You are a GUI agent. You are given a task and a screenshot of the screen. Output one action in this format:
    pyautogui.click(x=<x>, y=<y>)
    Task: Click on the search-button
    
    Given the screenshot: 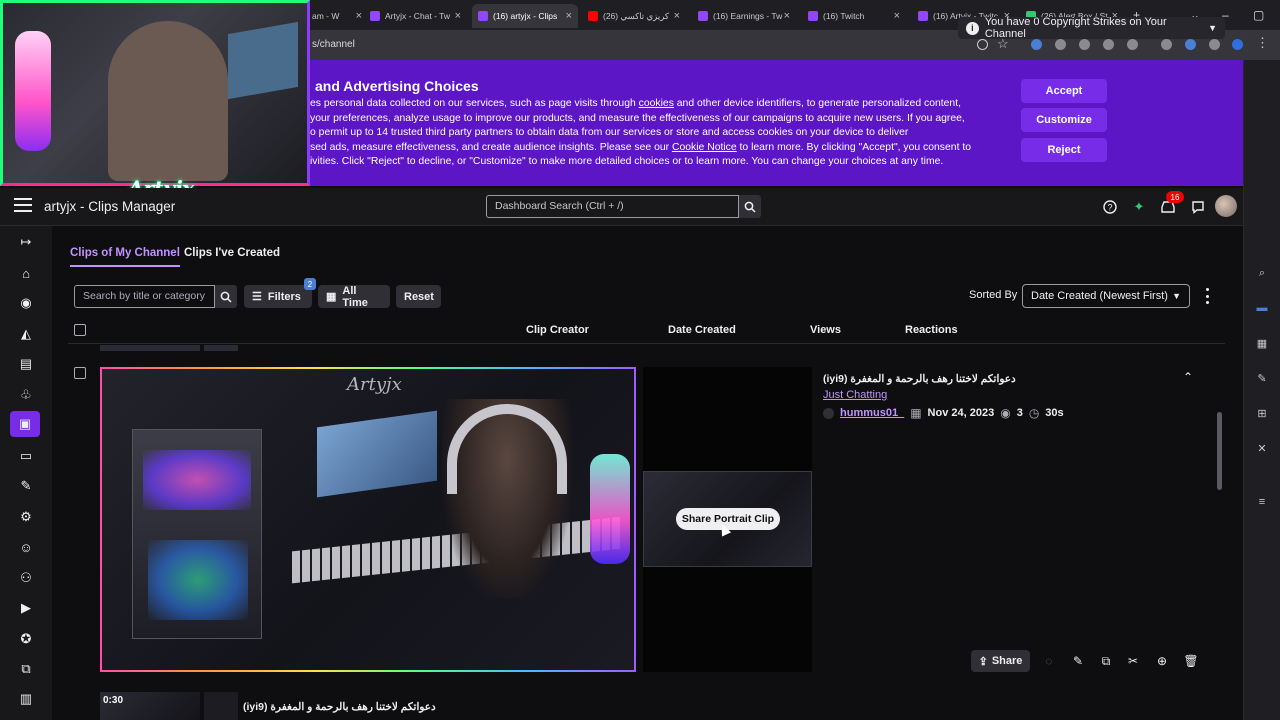 What is the action you would take?
    pyautogui.click(x=750, y=206)
    